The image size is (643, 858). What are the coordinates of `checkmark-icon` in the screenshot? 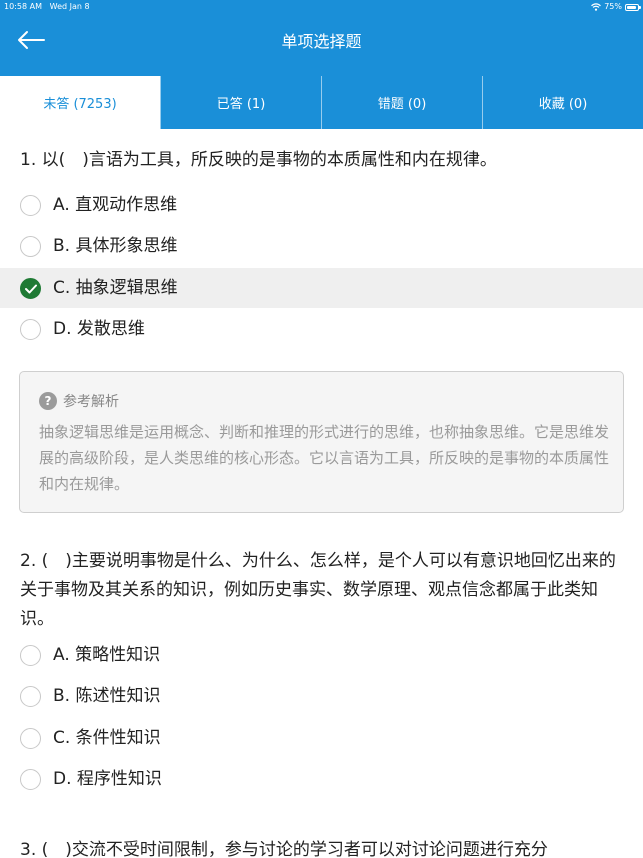 It's located at (30, 288).